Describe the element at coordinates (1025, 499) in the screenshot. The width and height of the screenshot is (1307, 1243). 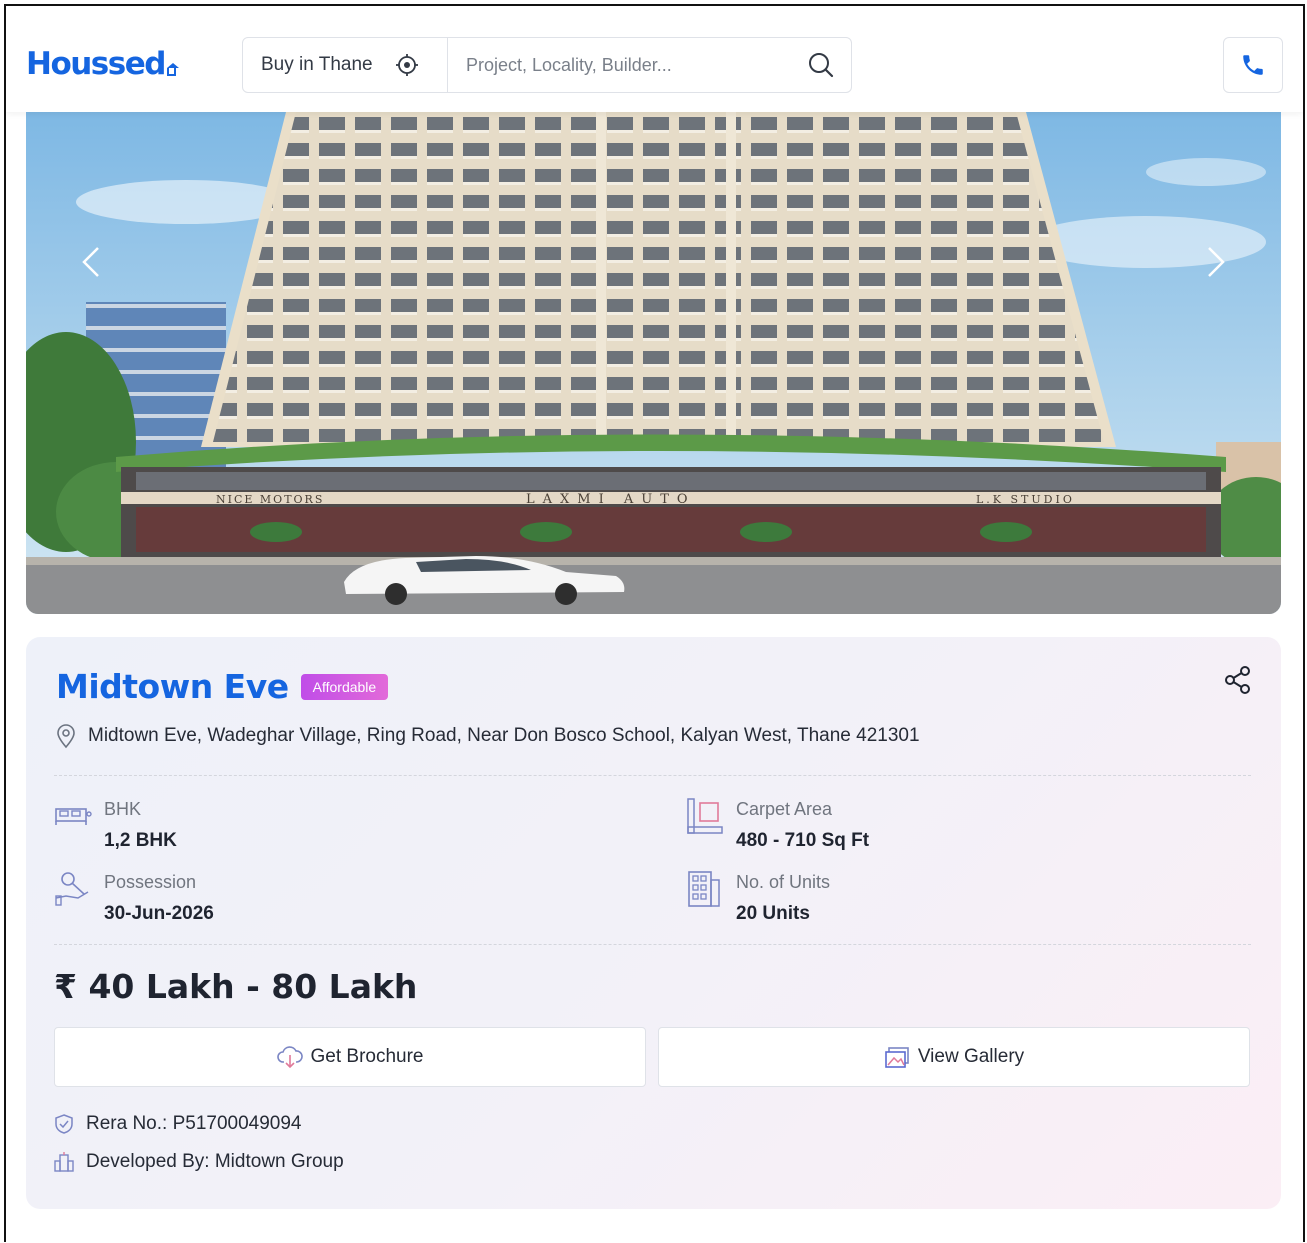
I see `signage-lk-studio: L.K STUDIO` at that location.